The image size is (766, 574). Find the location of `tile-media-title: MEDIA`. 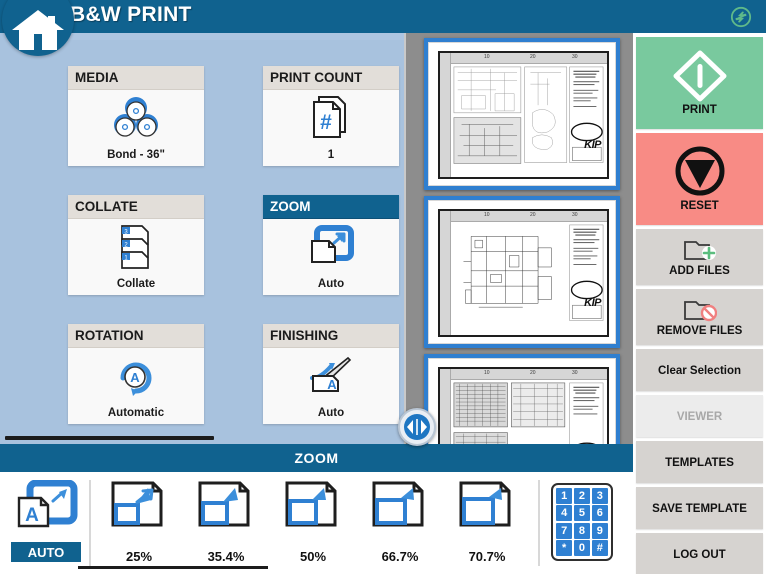

tile-media-title: MEDIA is located at coordinates (136, 78).